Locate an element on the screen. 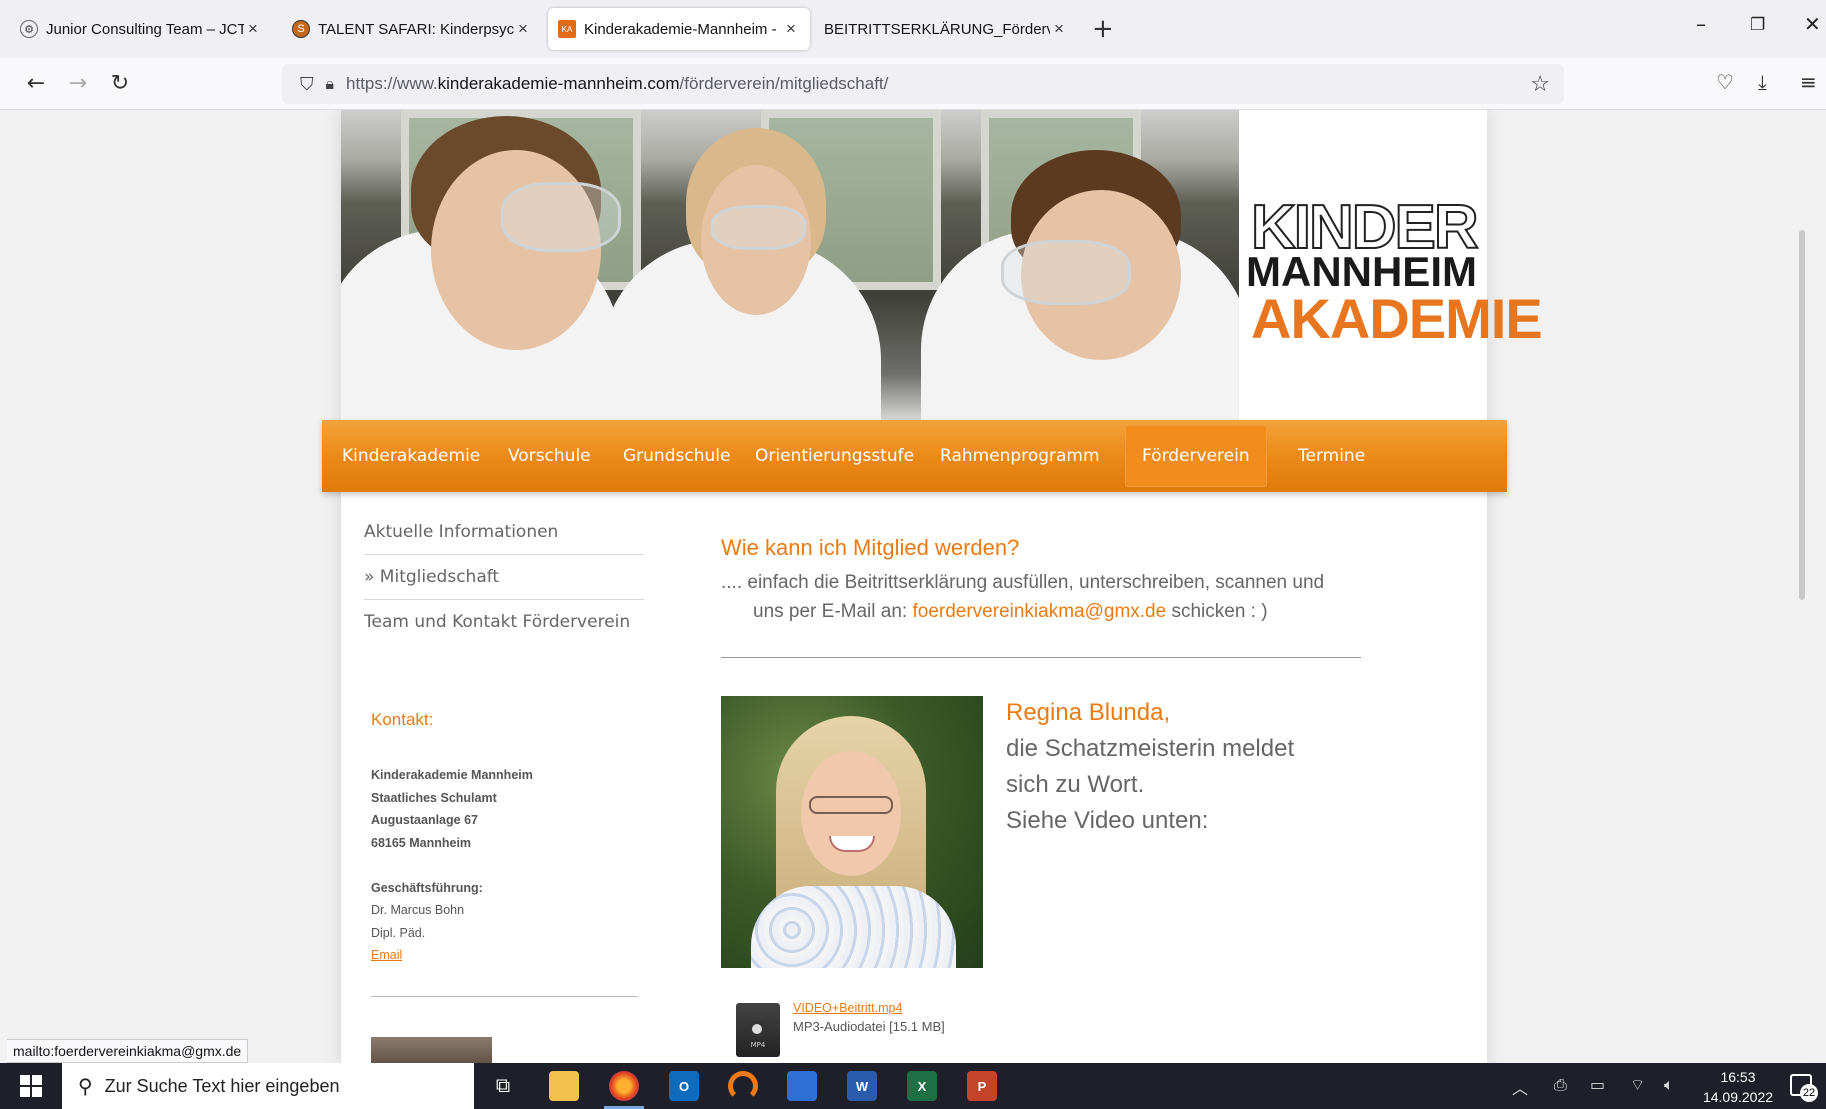 The width and height of the screenshot is (1826, 1109). reload-icon: ↻ is located at coordinates (120, 84).